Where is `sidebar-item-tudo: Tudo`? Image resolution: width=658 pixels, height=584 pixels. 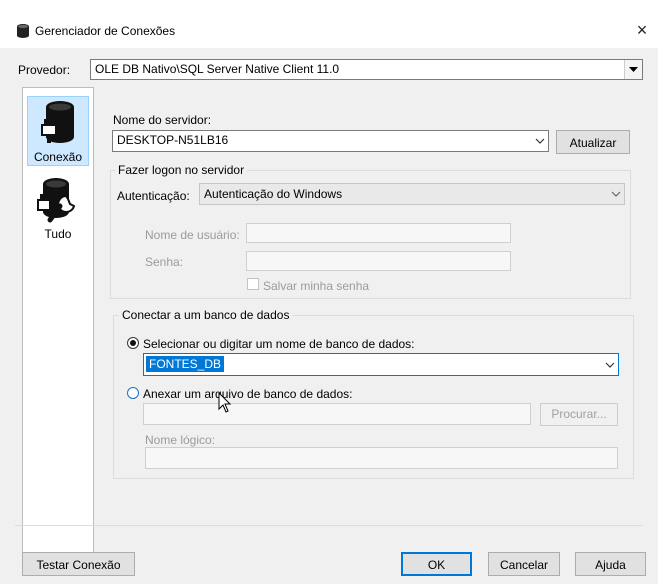
sidebar-item-tudo: Tudo is located at coordinates (58, 209).